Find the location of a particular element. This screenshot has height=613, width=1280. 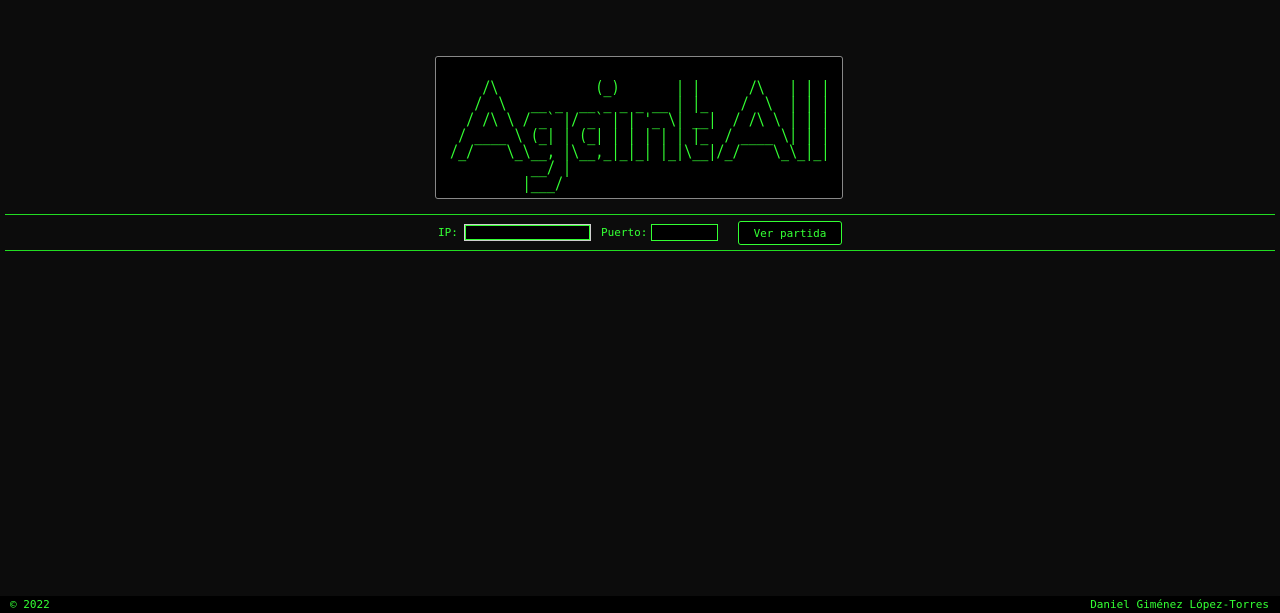

connect-bar: IP: Puerto: Ver partida is located at coordinates (640, 233).